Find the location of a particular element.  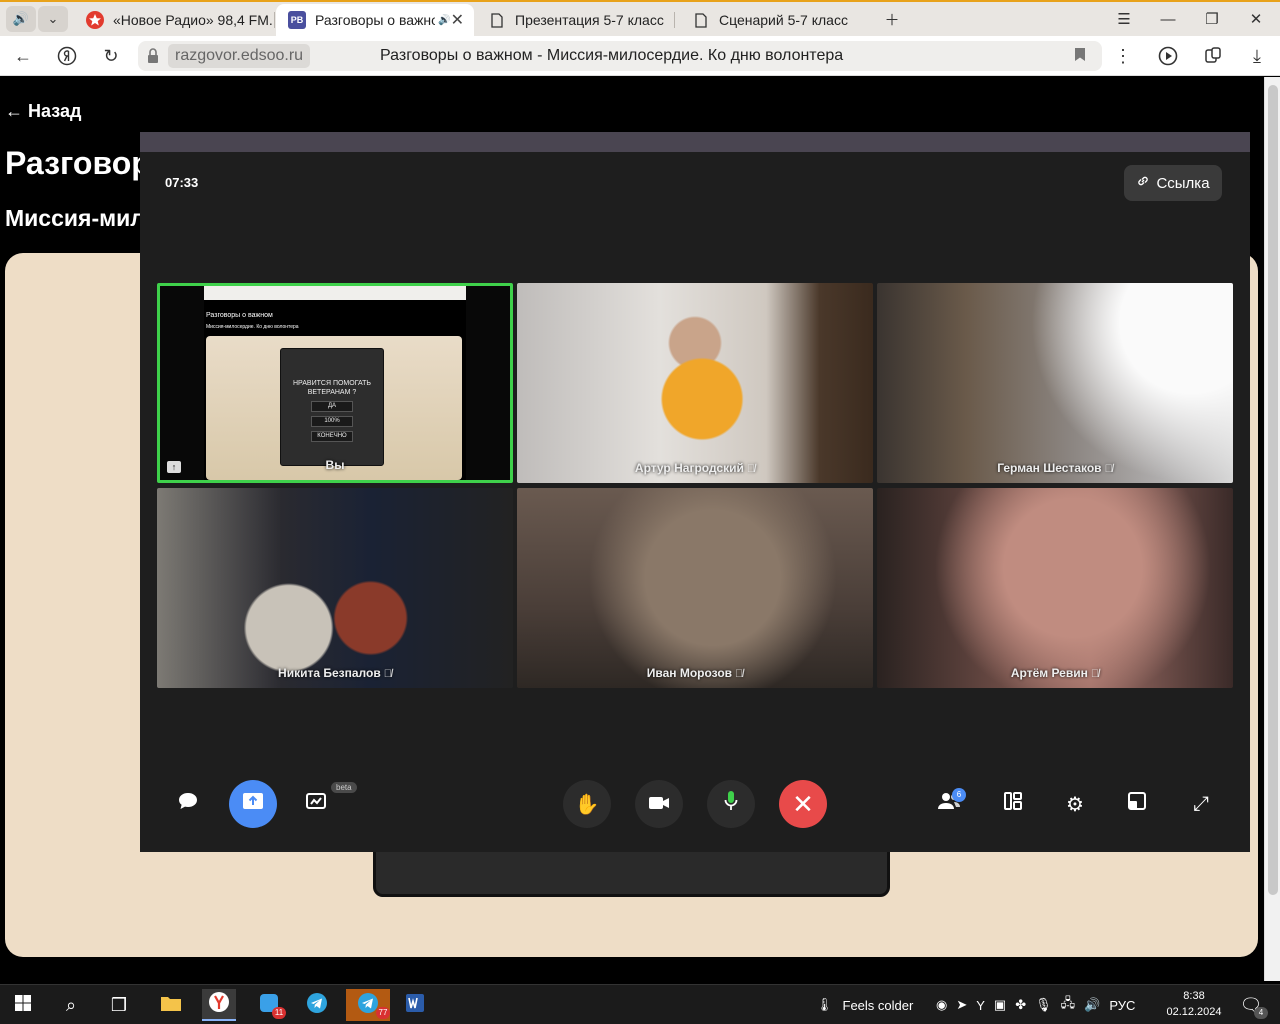

clock-date: 02.12.2024 is located at coordinates (1194, 1012).